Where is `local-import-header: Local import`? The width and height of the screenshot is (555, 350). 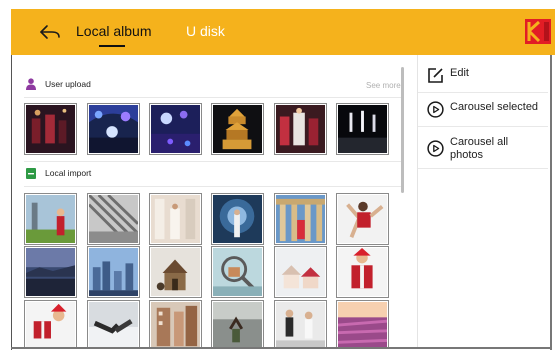 local-import-header: Local import is located at coordinates (58, 173).